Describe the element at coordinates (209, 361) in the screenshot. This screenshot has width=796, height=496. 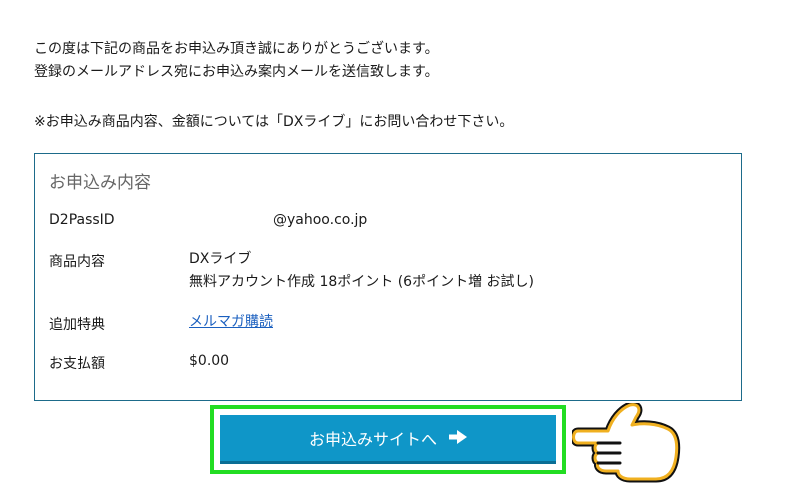
I see `value-payment: $0.00` at that location.